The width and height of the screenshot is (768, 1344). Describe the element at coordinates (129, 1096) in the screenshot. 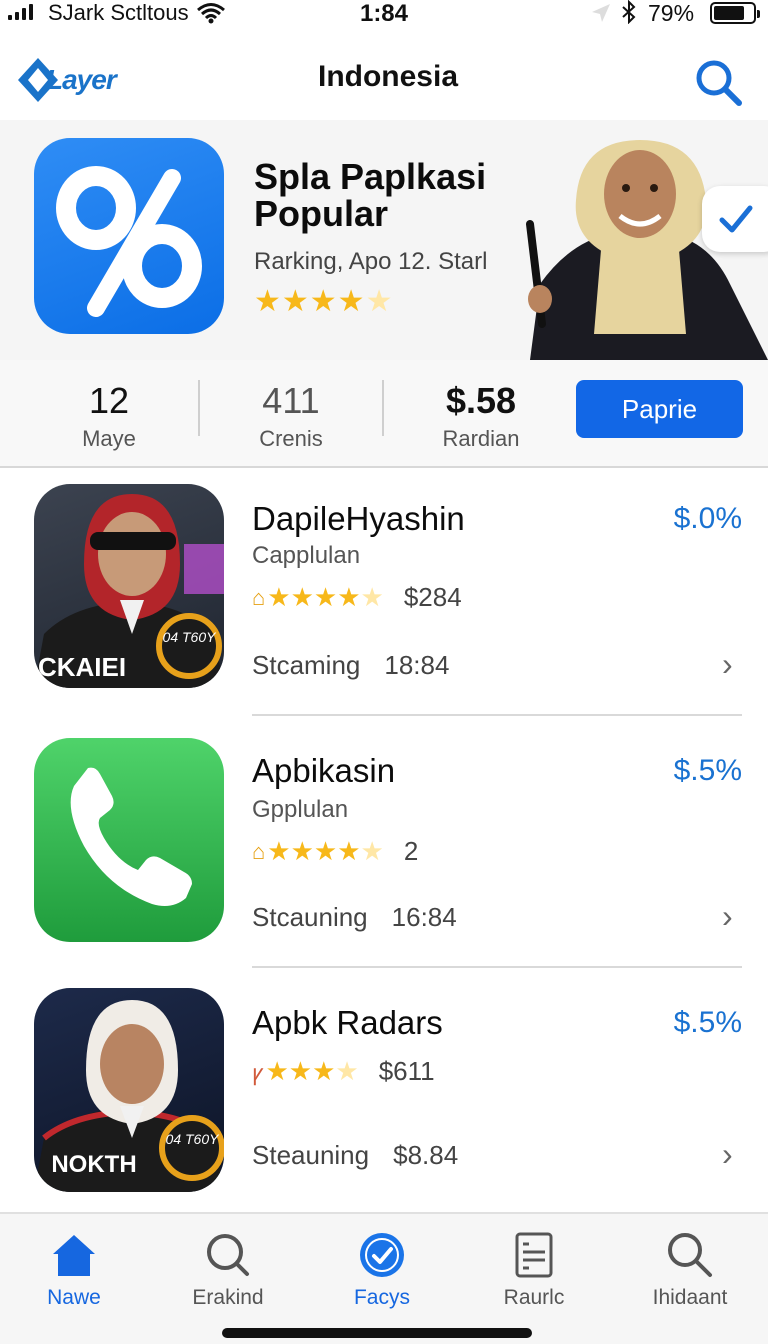

I see `presenter-avatar-icon: 04 T60Y NOKTH` at that location.